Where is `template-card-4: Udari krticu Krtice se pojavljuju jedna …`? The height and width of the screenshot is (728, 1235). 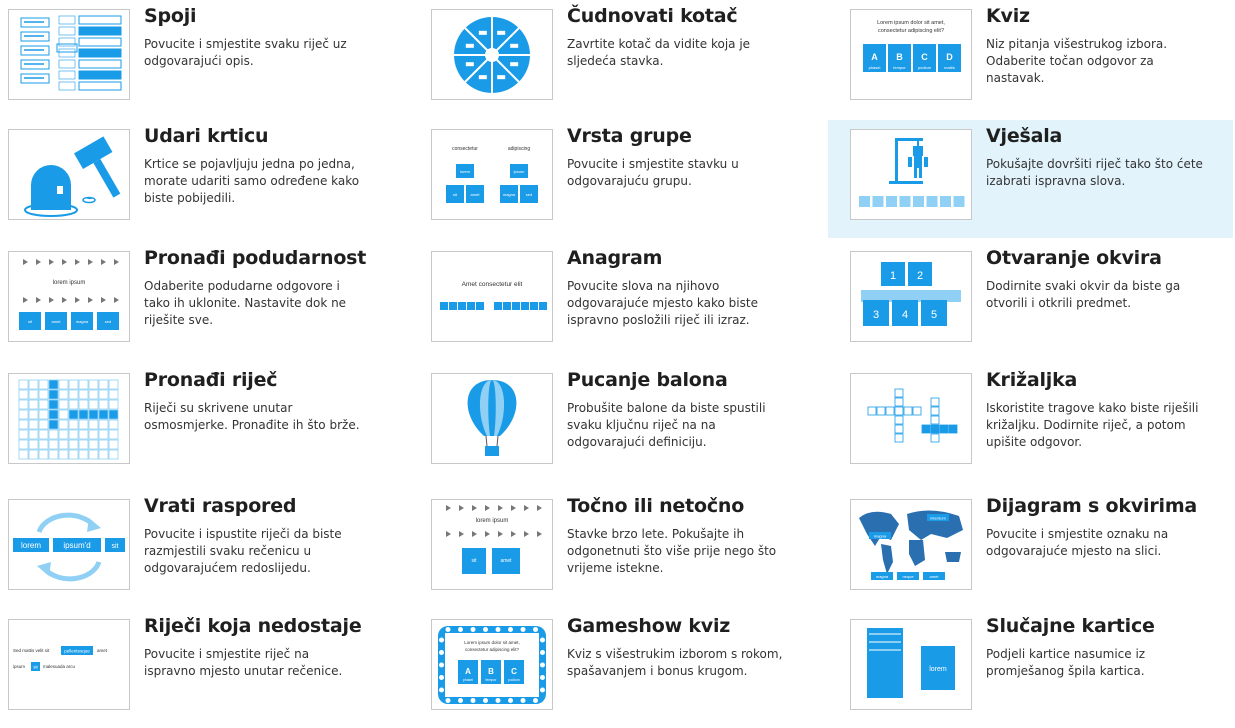 template-card-4: Udari krticu Krtice se pojavljuju jedna … is located at coordinates (200, 179).